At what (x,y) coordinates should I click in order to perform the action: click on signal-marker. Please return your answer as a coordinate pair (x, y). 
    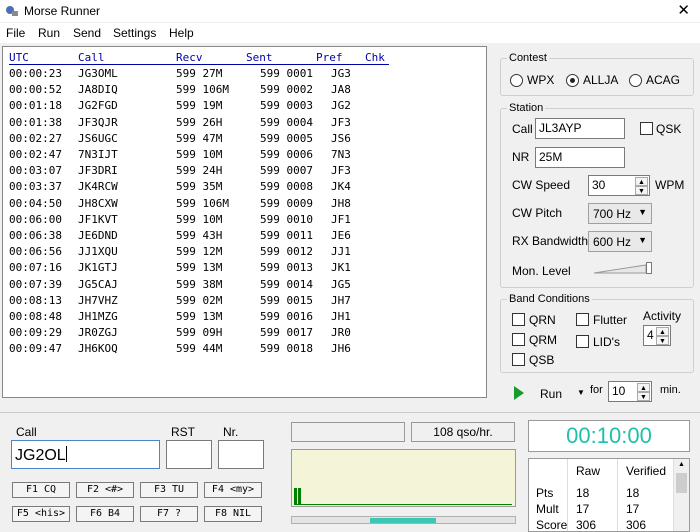
    Looking at the image, I should click on (295, 496).